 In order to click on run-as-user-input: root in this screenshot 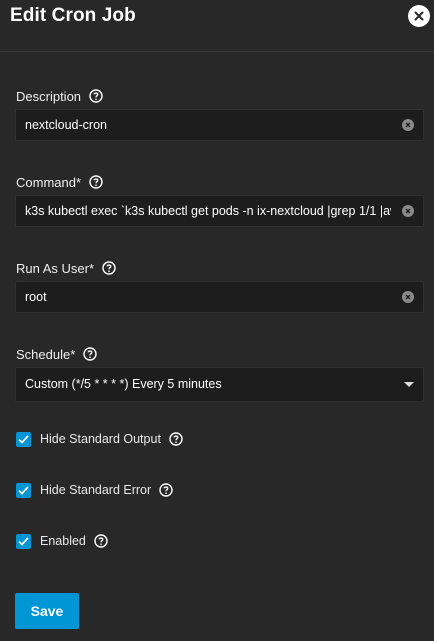, I will do `click(219, 297)`.